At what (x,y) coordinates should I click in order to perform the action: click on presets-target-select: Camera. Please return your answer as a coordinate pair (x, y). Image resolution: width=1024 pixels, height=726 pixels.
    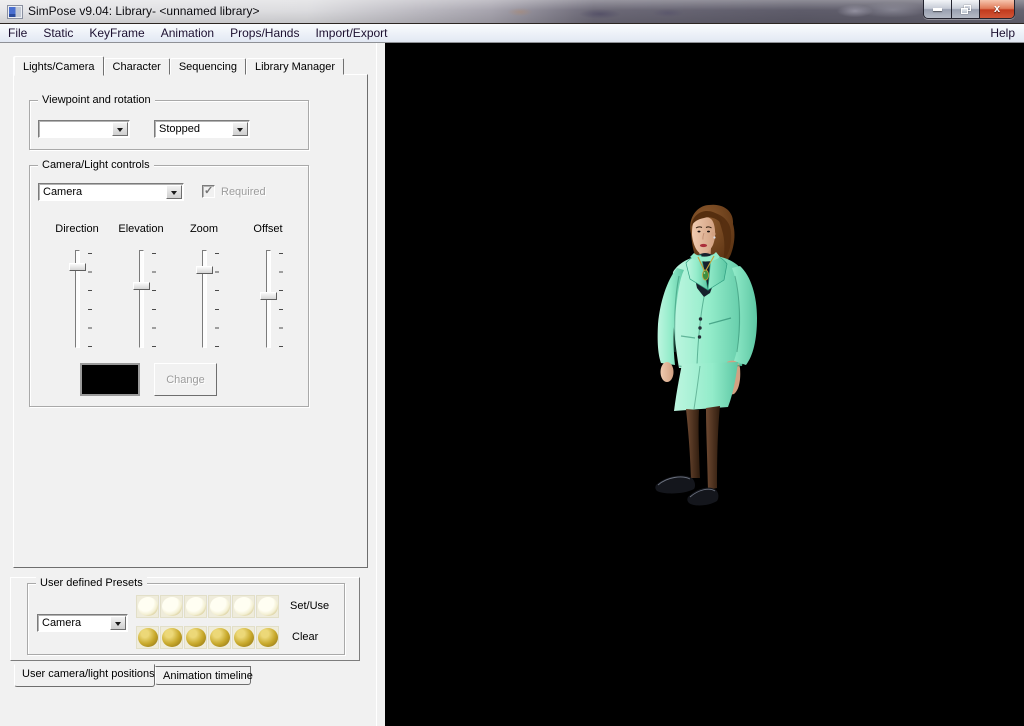
    Looking at the image, I should click on (82, 623).